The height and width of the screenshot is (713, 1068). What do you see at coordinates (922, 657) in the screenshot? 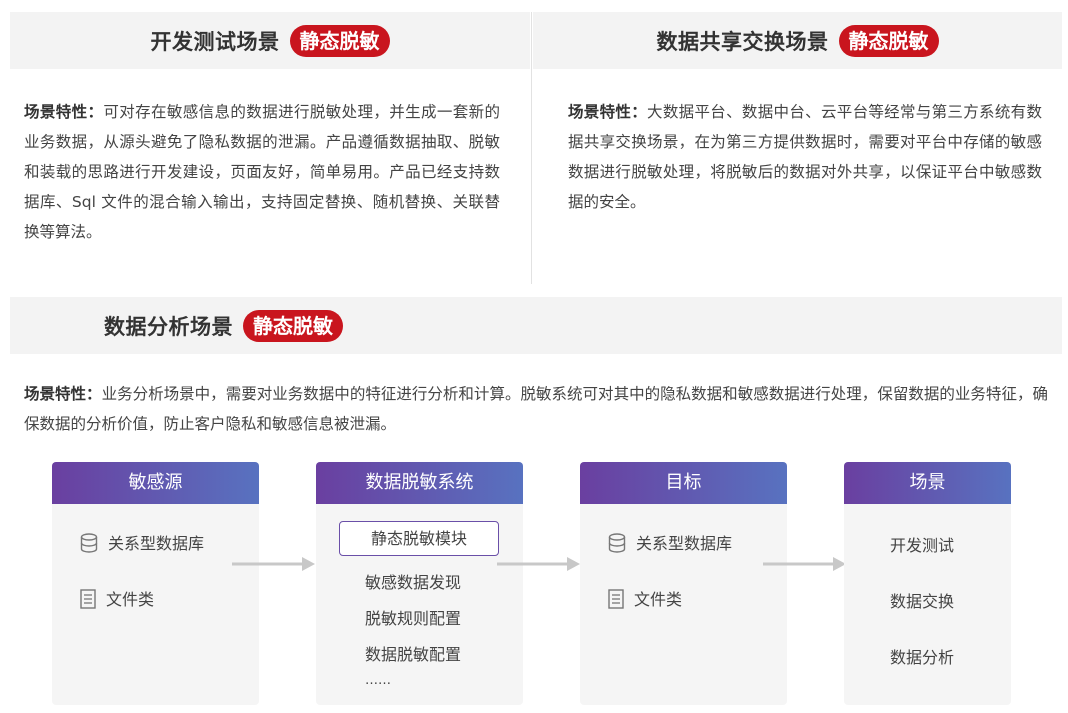
I see `list-item: 数据分析` at bounding box center [922, 657].